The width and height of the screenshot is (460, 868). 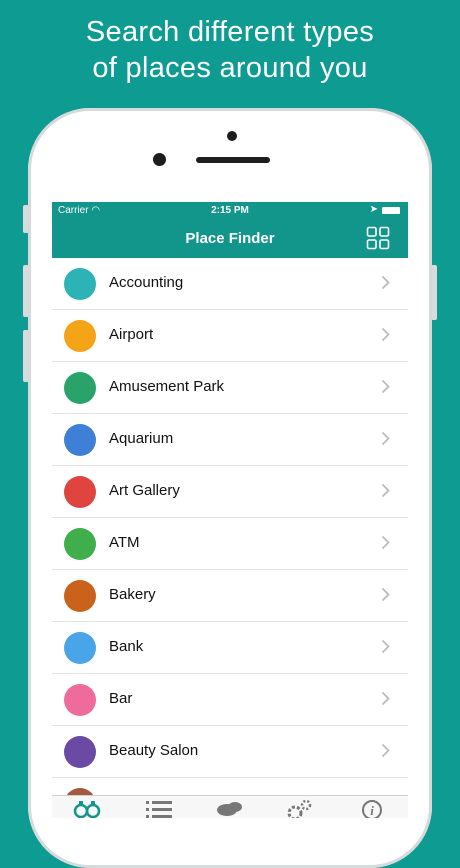 I want to click on status-time: 2:15 PM, so click(x=230, y=210).